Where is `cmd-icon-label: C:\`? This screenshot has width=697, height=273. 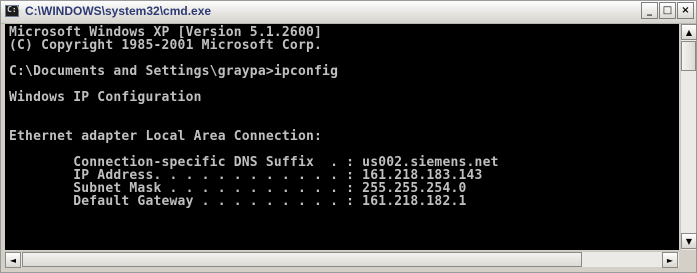
cmd-icon-label: C:\ is located at coordinates (14, 9).